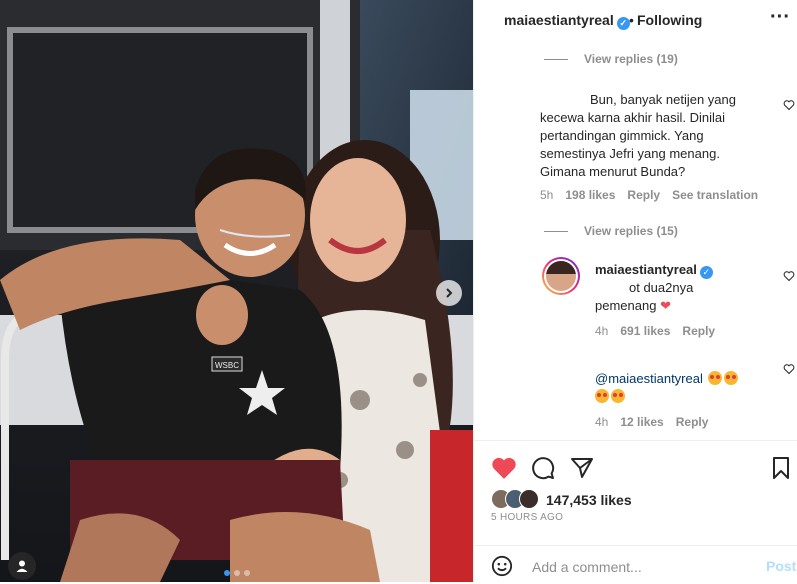 This screenshot has height=584, width=797. Describe the element at coordinates (622, 135) in the screenshot. I see `comment-line: pertandingan gimmick. Yang` at that location.